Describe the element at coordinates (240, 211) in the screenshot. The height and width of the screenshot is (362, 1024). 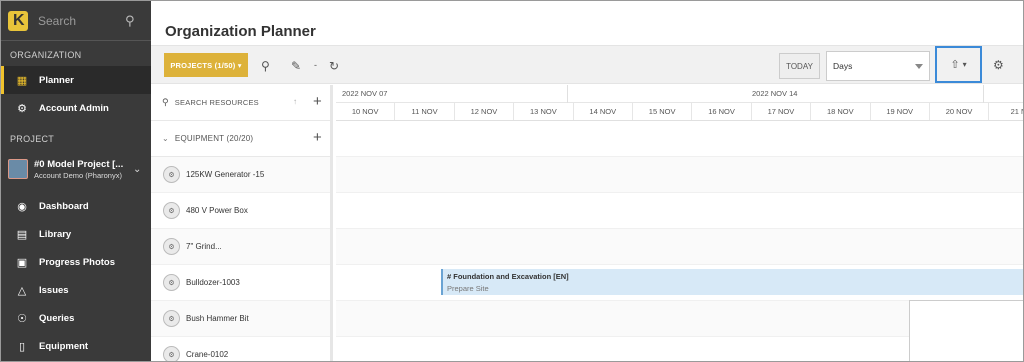
I see `resource-row: ⚙ 480 V Power Box` at that location.